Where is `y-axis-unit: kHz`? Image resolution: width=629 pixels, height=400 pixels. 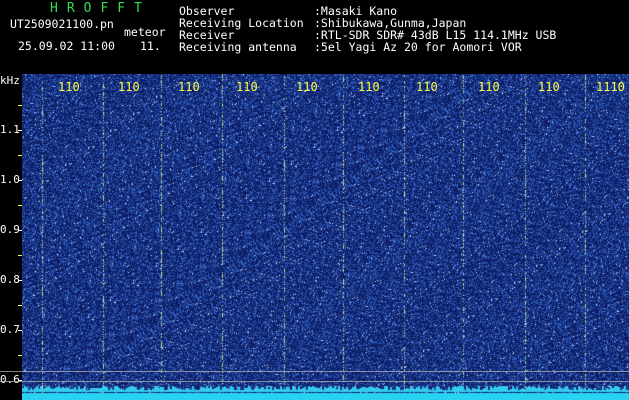
y-axis-unit: kHz is located at coordinates (10, 80).